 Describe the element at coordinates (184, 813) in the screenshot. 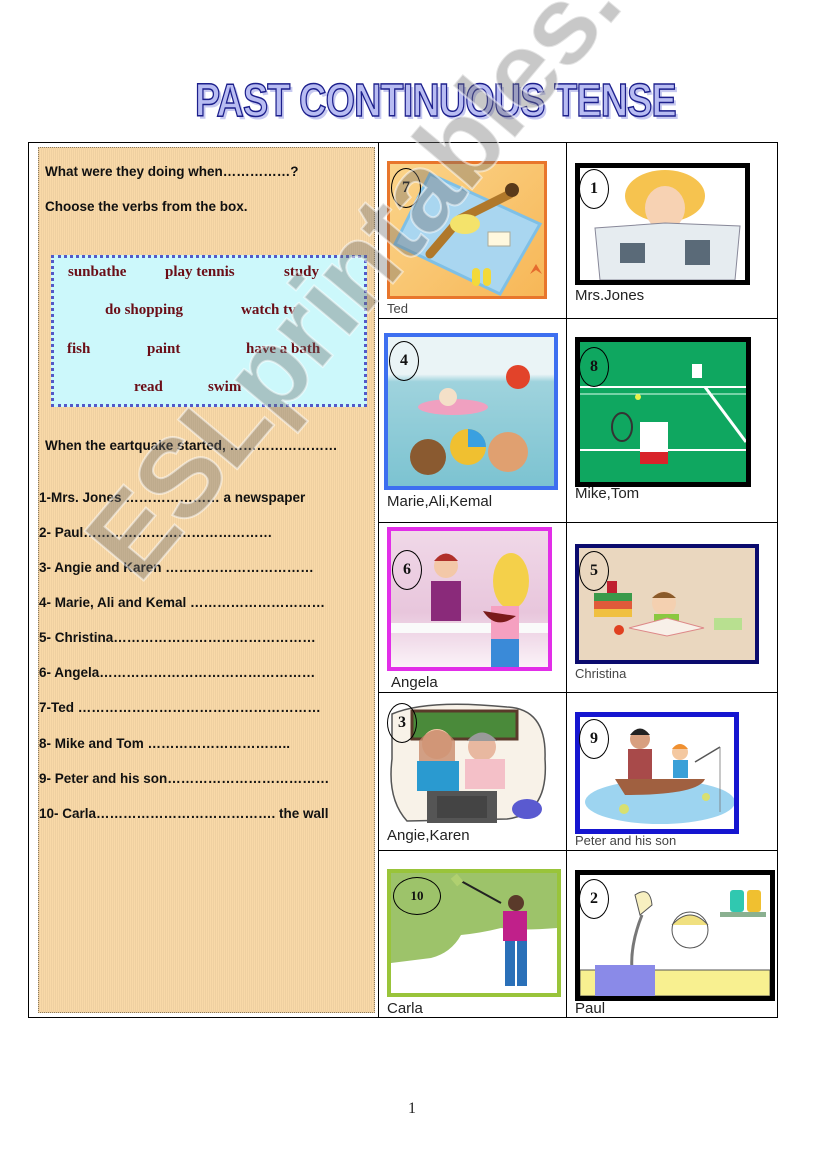

I see `question-10: 10- Carla…………………………………. the wall` at that location.